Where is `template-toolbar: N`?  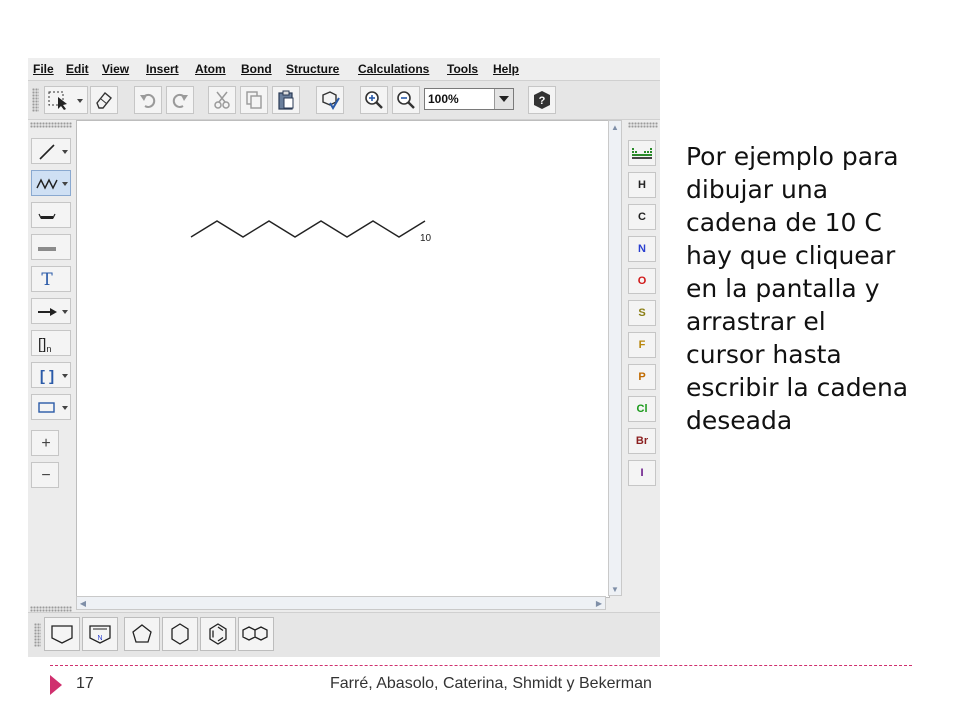 template-toolbar: N is located at coordinates (344, 634).